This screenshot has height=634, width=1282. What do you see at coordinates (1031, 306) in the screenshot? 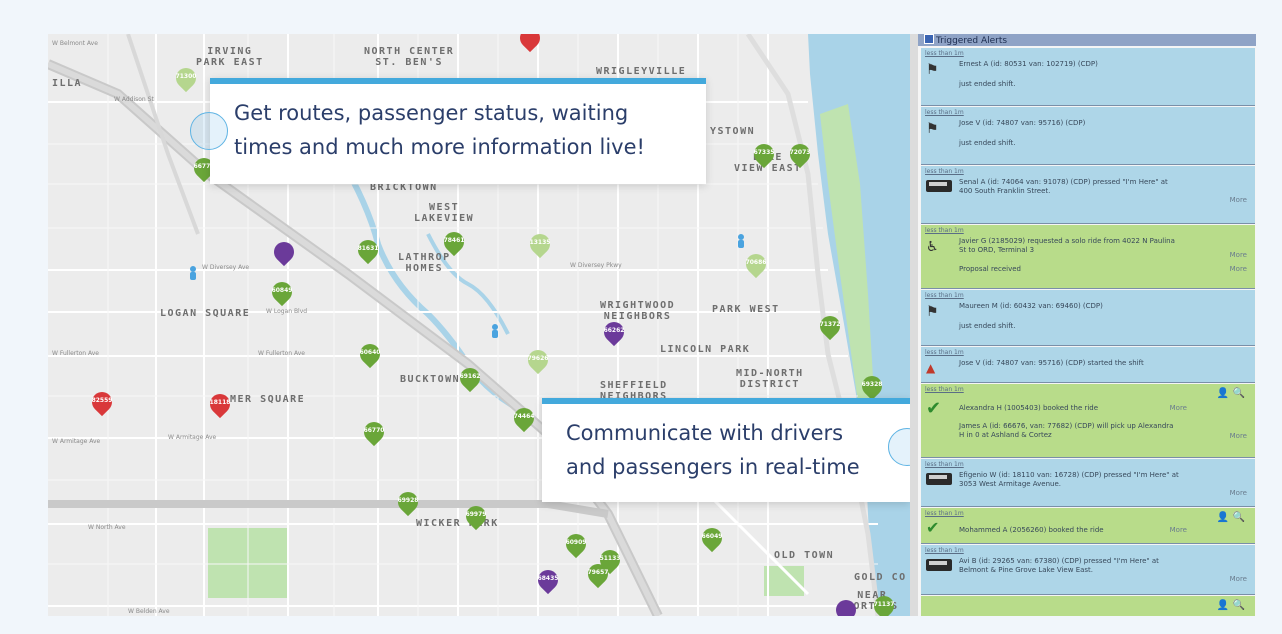
I see `alert-message: Maureen M (id: 60432 van: 69460) (CDP)` at bounding box center [1031, 306].